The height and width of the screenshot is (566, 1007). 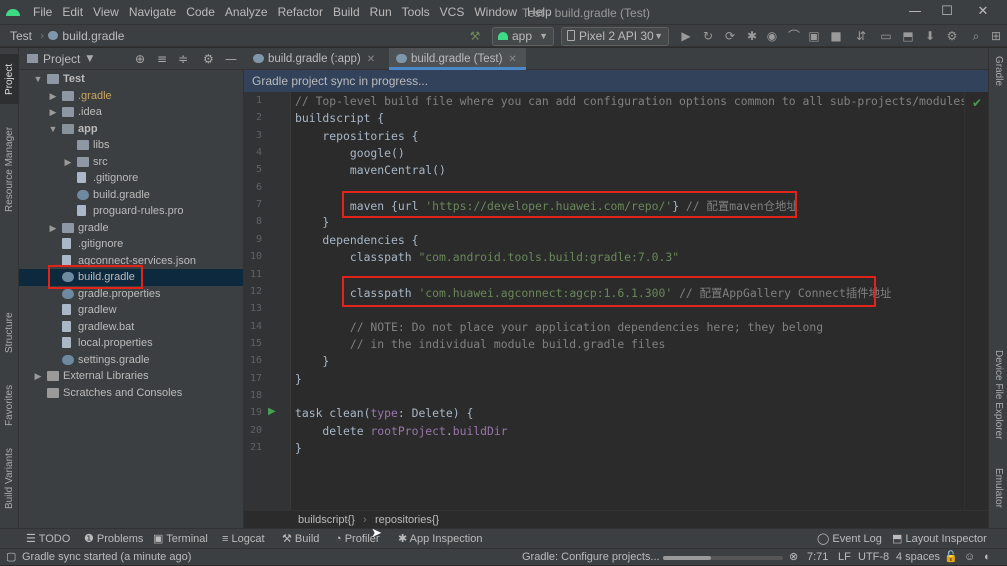 I want to click on caret-position: 7:71, so click(x=817, y=557).